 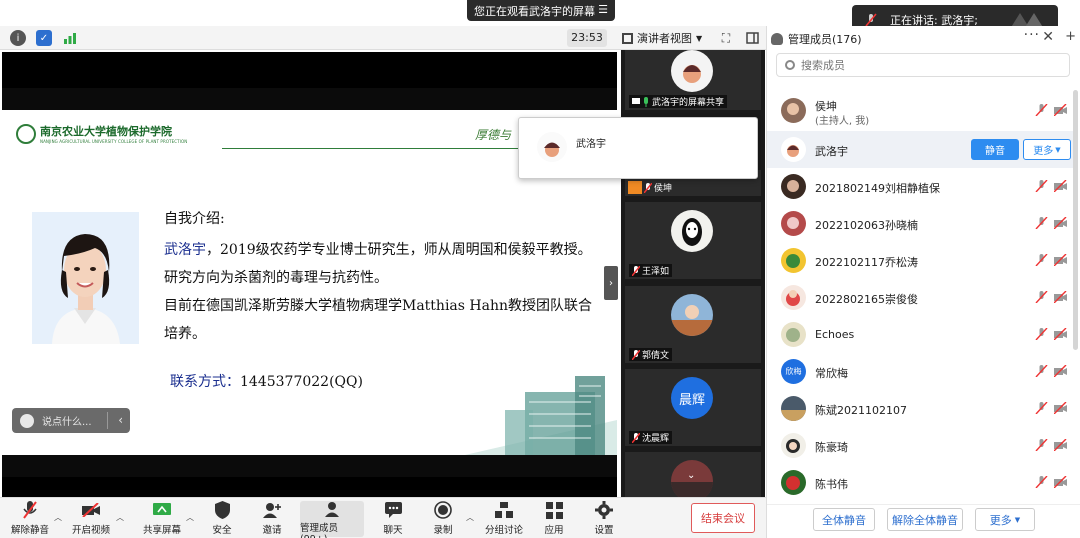 I want to click on add-icon: +, so click(x=1070, y=36).